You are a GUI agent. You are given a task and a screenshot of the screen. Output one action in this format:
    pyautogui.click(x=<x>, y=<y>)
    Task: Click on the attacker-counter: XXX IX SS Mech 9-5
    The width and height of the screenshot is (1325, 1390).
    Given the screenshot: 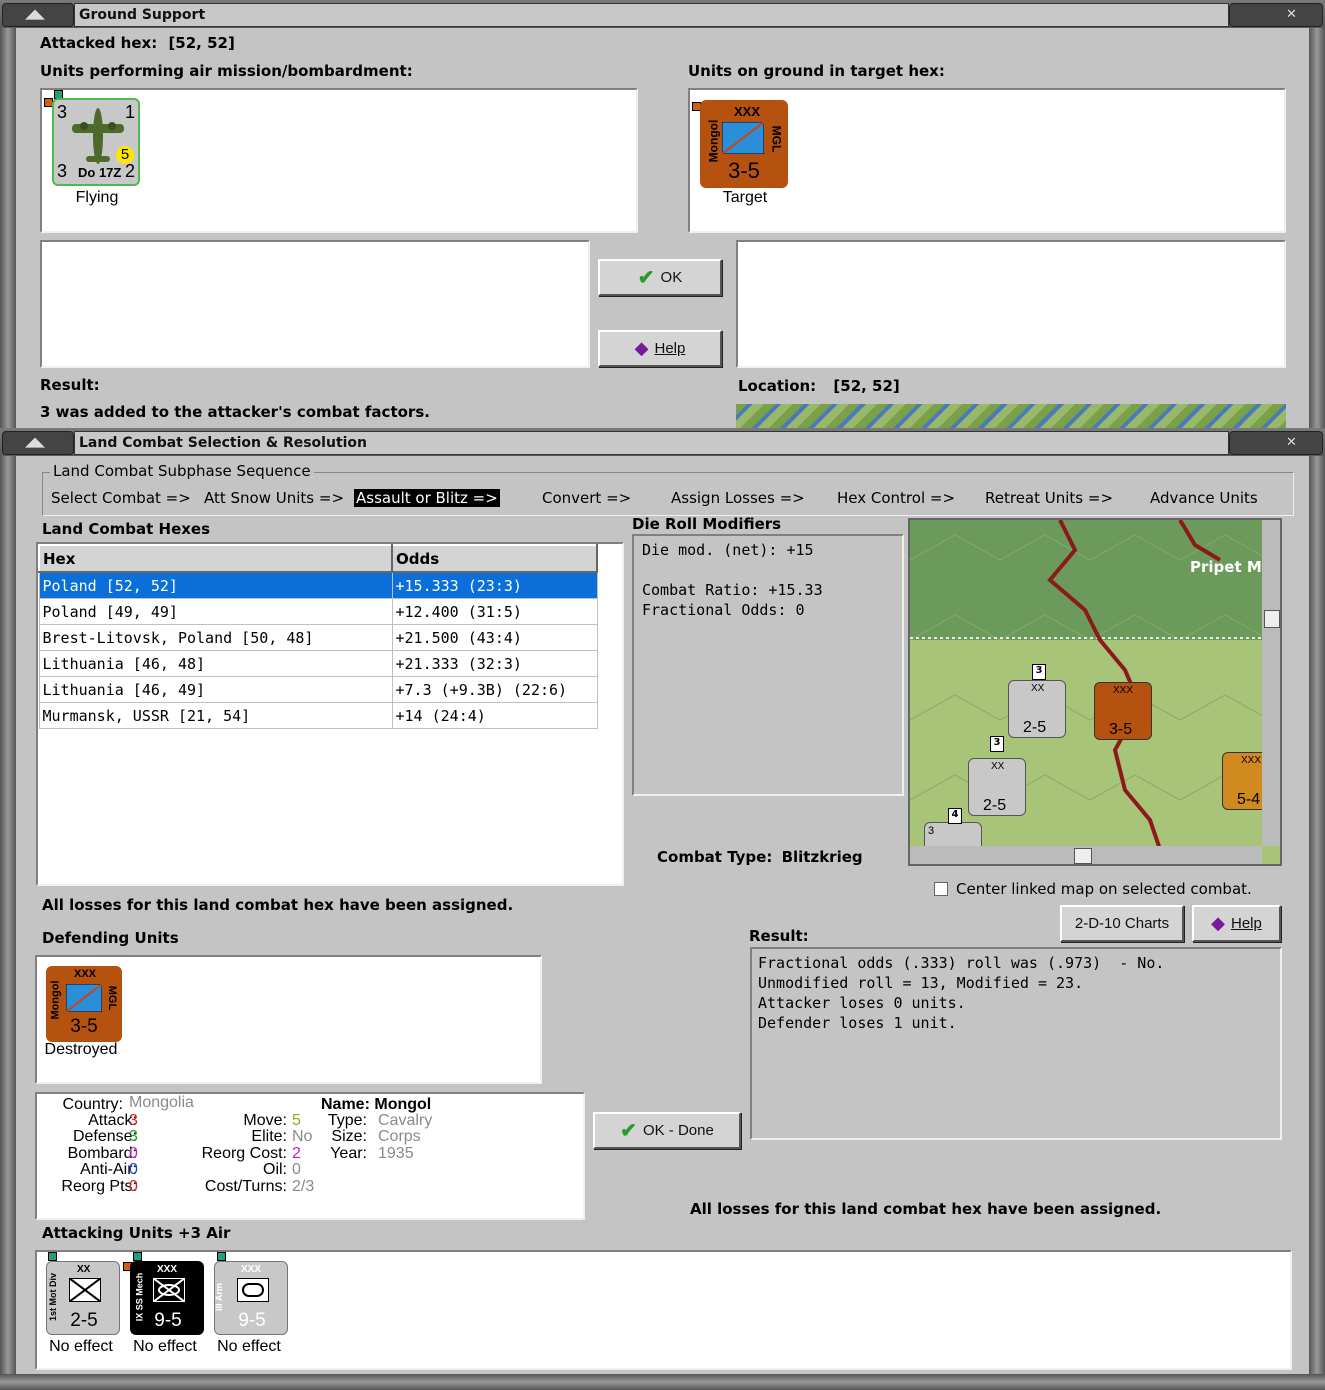 What is the action you would take?
    pyautogui.click(x=167, y=1298)
    